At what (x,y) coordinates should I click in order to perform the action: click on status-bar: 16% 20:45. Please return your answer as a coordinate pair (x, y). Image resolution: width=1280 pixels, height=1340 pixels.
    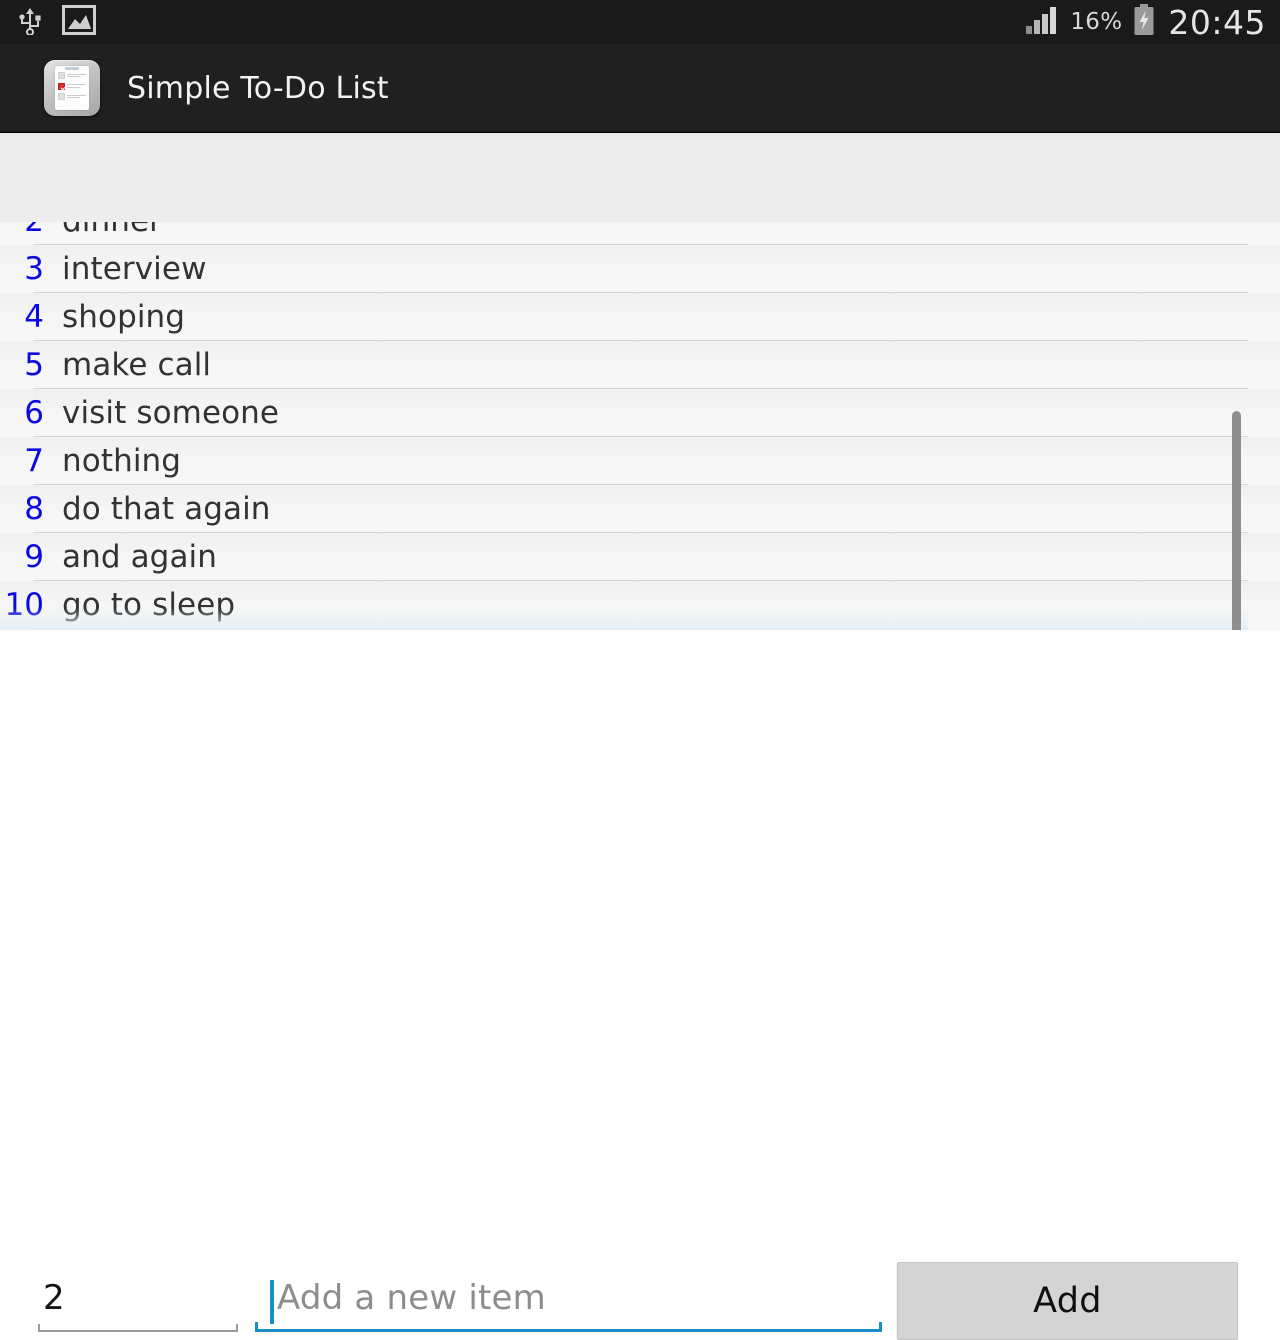
    Looking at the image, I should click on (640, 22).